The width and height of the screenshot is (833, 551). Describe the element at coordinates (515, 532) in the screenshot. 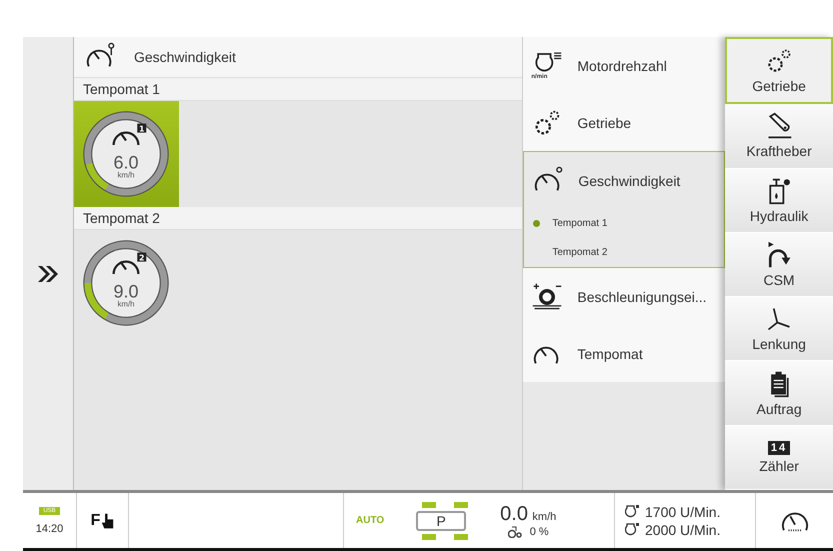

I see `tractor-icon` at that location.